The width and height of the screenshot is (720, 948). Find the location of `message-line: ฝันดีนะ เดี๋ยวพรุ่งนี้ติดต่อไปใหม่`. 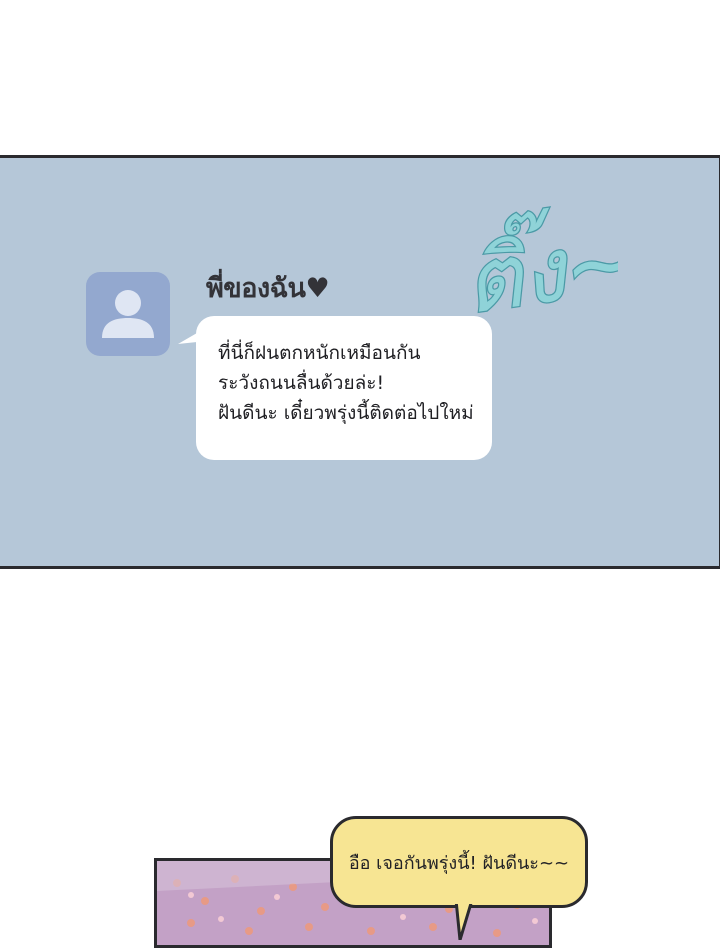

message-line: ฝันดีนะ เดี๋ยวพรุ่งนี้ติดต่อไปใหม่ is located at coordinates (346, 413).